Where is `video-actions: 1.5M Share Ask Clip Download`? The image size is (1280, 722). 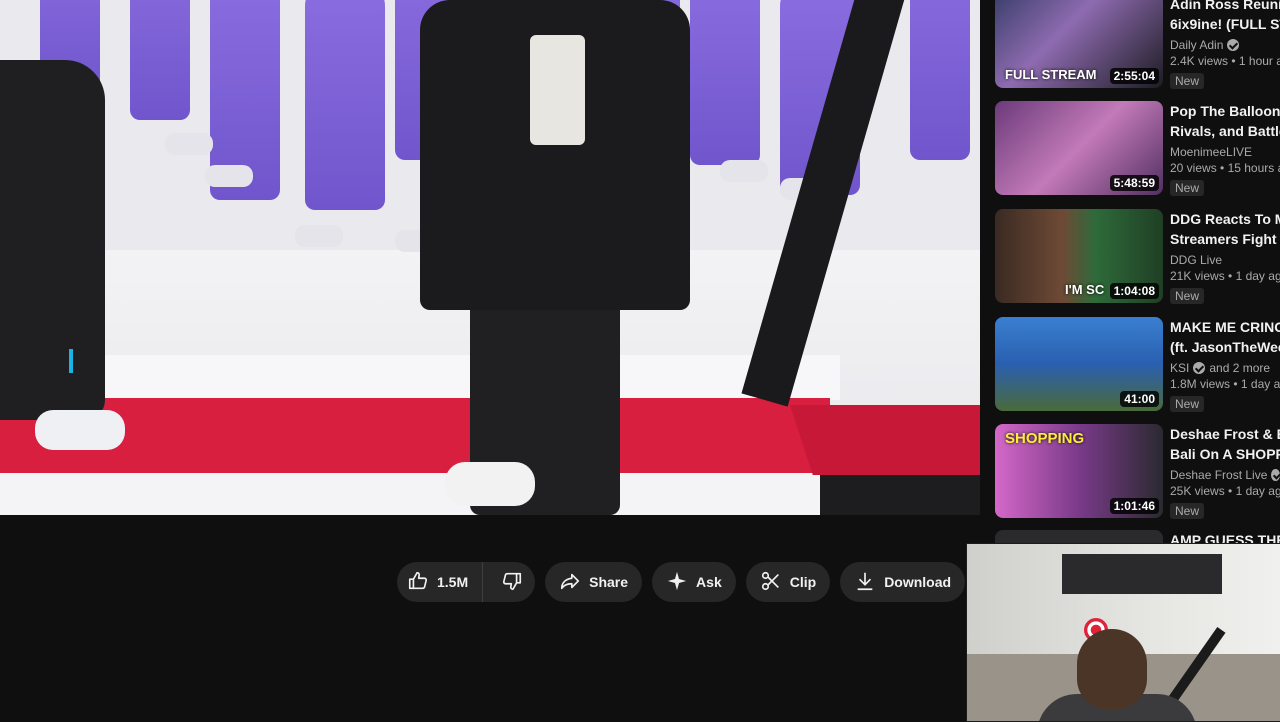 video-actions: 1.5M Share Ask Clip Download is located at coordinates (706, 582).